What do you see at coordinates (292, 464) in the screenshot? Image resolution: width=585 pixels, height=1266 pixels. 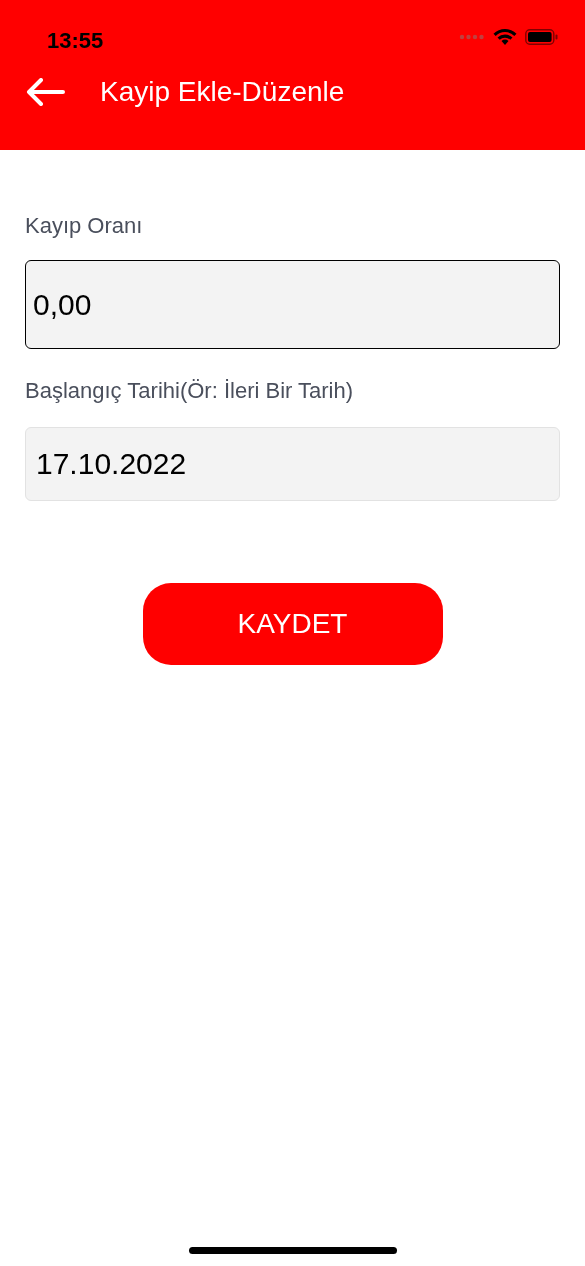 I see `input-field: 17.10.2022` at bounding box center [292, 464].